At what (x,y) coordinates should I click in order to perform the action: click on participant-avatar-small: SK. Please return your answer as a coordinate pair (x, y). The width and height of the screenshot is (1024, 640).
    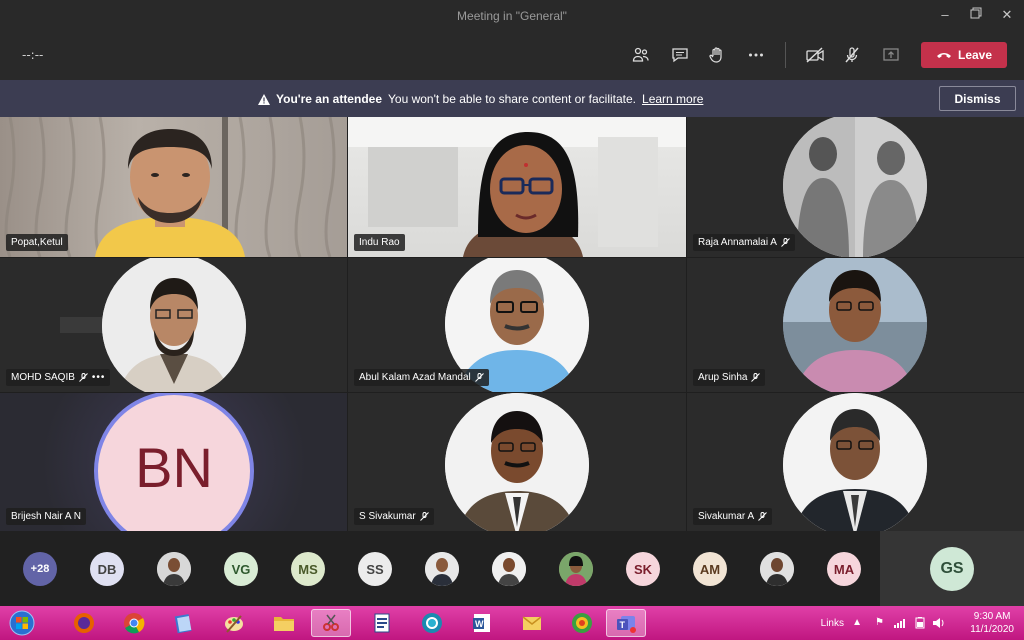
    Looking at the image, I should click on (643, 569).